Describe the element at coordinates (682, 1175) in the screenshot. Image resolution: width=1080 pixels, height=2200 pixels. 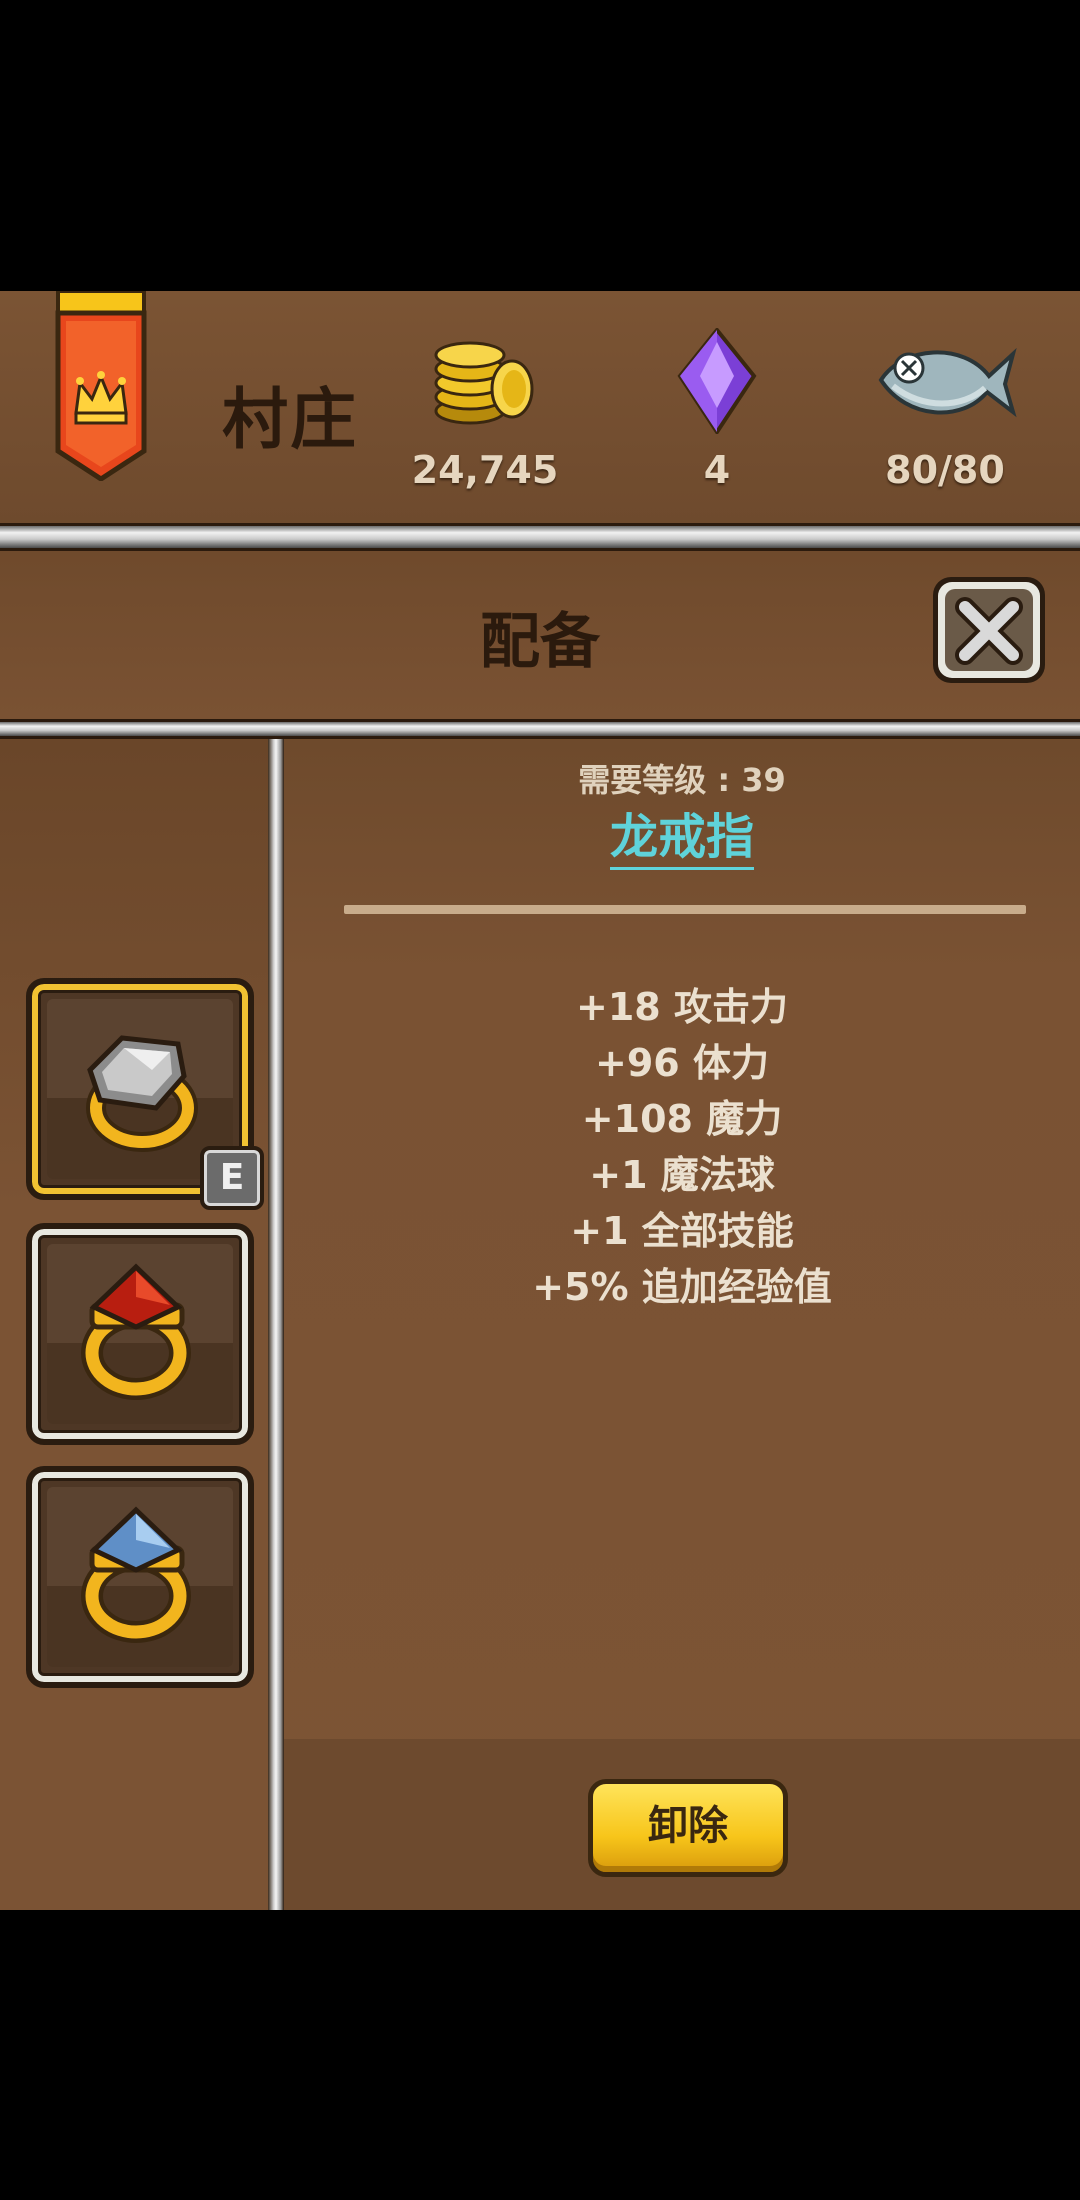
I see `stat-line: +1 魔法球` at that location.